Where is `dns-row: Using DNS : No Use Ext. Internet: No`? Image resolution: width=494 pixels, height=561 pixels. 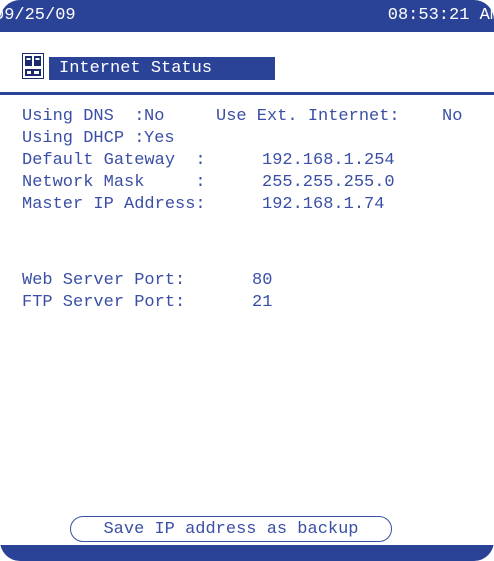
dns-row: Using DNS : No Use Ext. Internet: No is located at coordinates (257, 117).